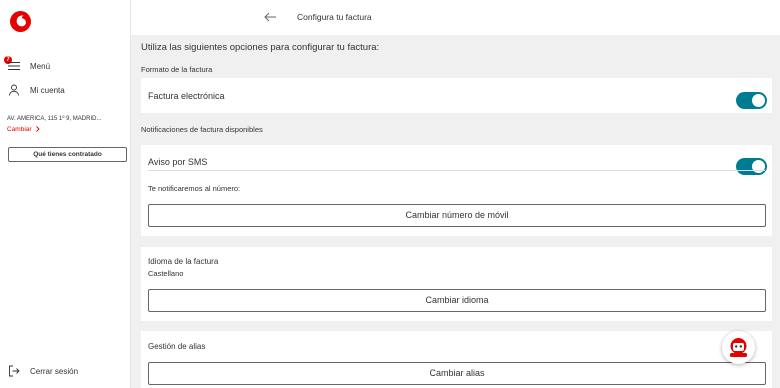 The width and height of the screenshot is (780, 388). Describe the element at coordinates (38, 129) in the screenshot. I see `chevron-right-icon` at that location.